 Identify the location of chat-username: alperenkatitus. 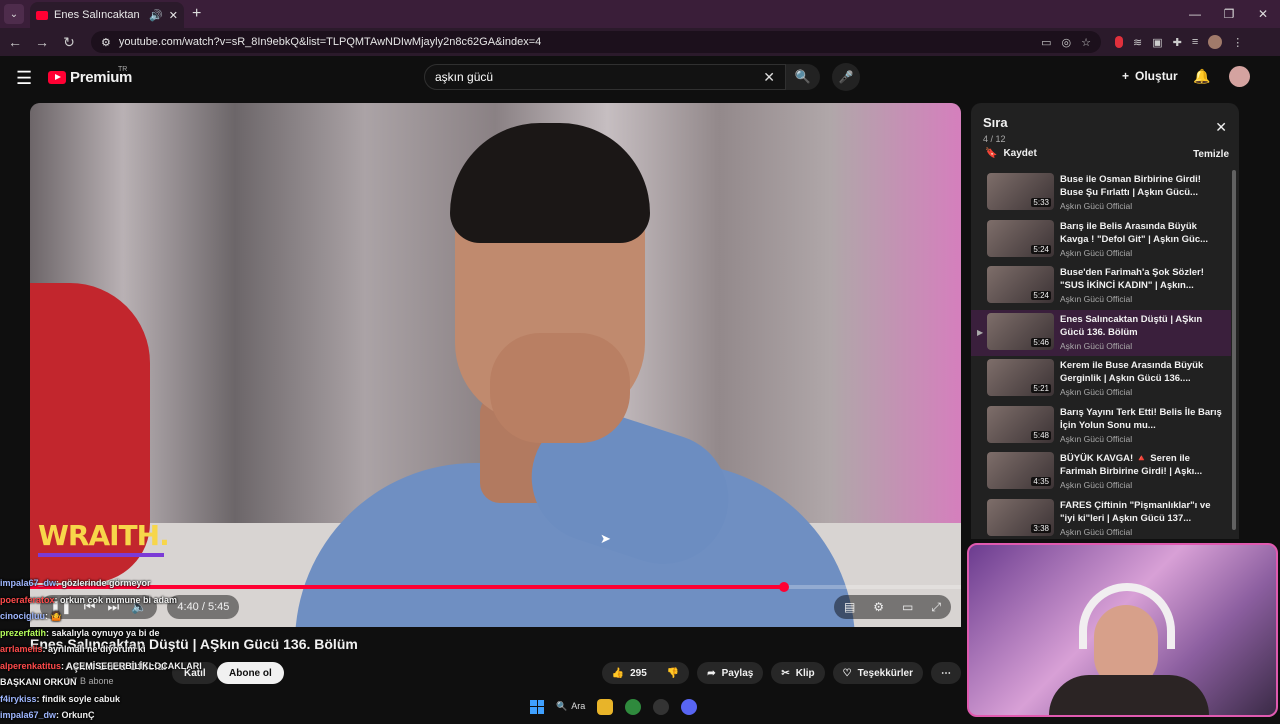
(31, 665).